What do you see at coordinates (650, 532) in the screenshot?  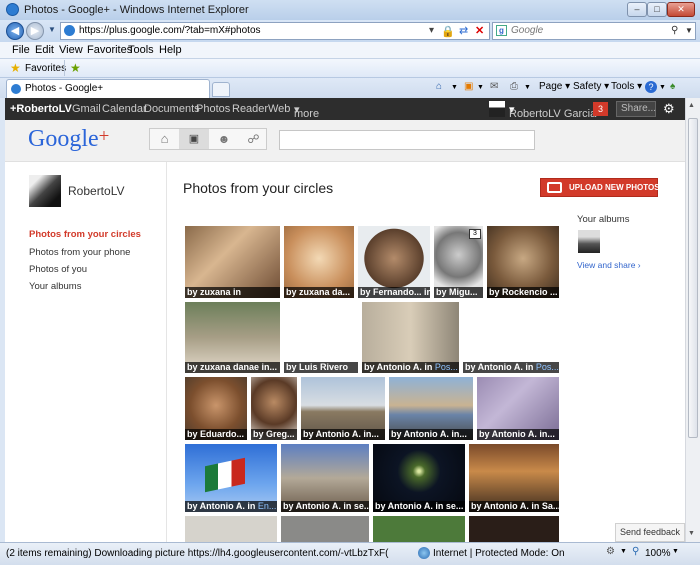 I see `send-feedback-button: Send feedback` at bounding box center [650, 532].